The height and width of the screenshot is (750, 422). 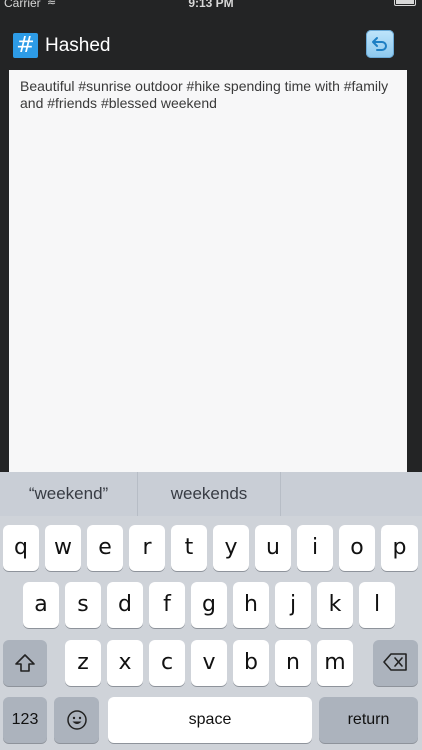 What do you see at coordinates (251, 605) in the screenshot?
I see `key-h: h` at bounding box center [251, 605].